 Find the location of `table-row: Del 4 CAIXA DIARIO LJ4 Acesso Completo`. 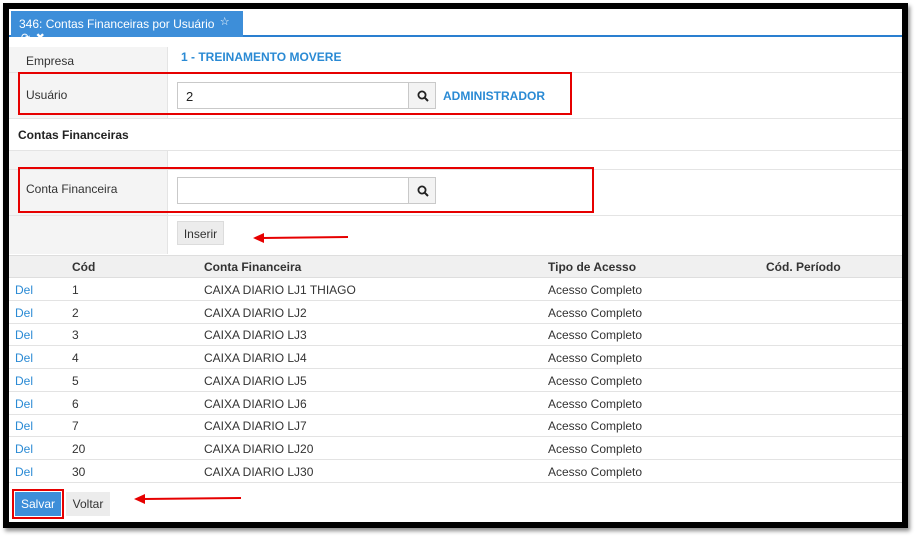

table-row: Del 4 CAIXA DIARIO LJ4 Acesso Completo is located at coordinates (455, 358).